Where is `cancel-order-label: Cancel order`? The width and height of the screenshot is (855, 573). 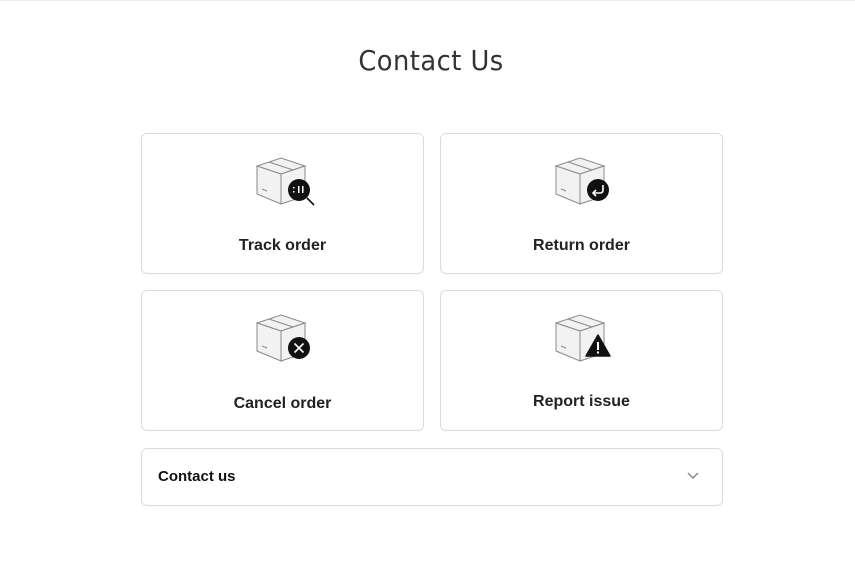
cancel-order-label: Cancel order is located at coordinates (282, 403).